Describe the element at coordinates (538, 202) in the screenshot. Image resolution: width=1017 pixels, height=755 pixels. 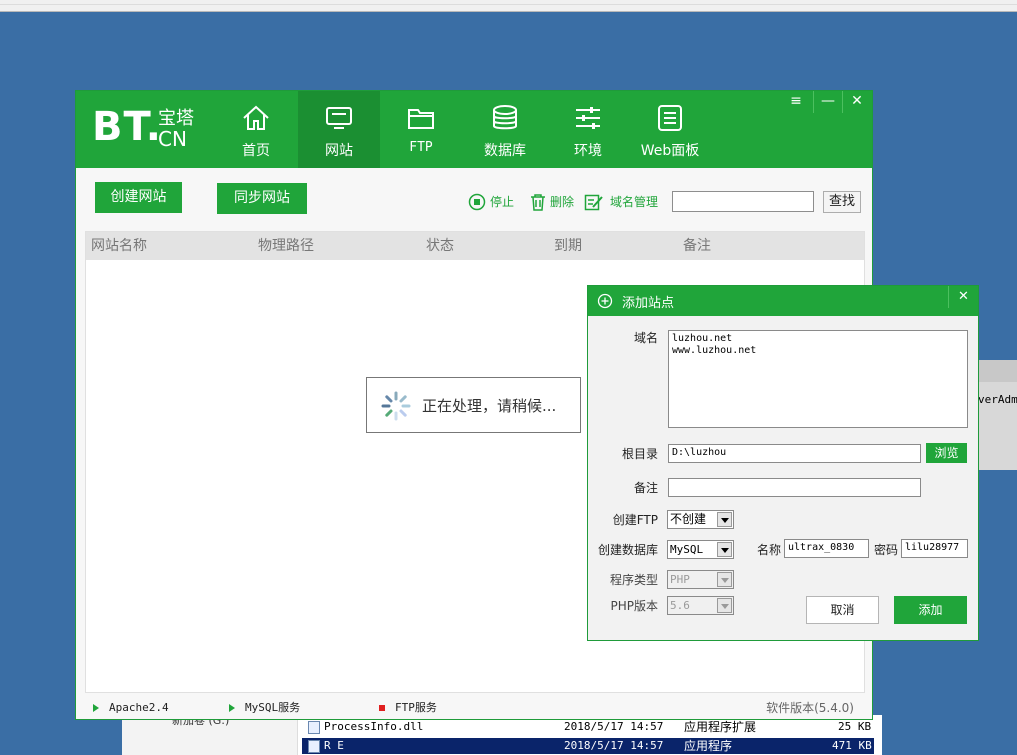
I see `trash-icon` at that location.